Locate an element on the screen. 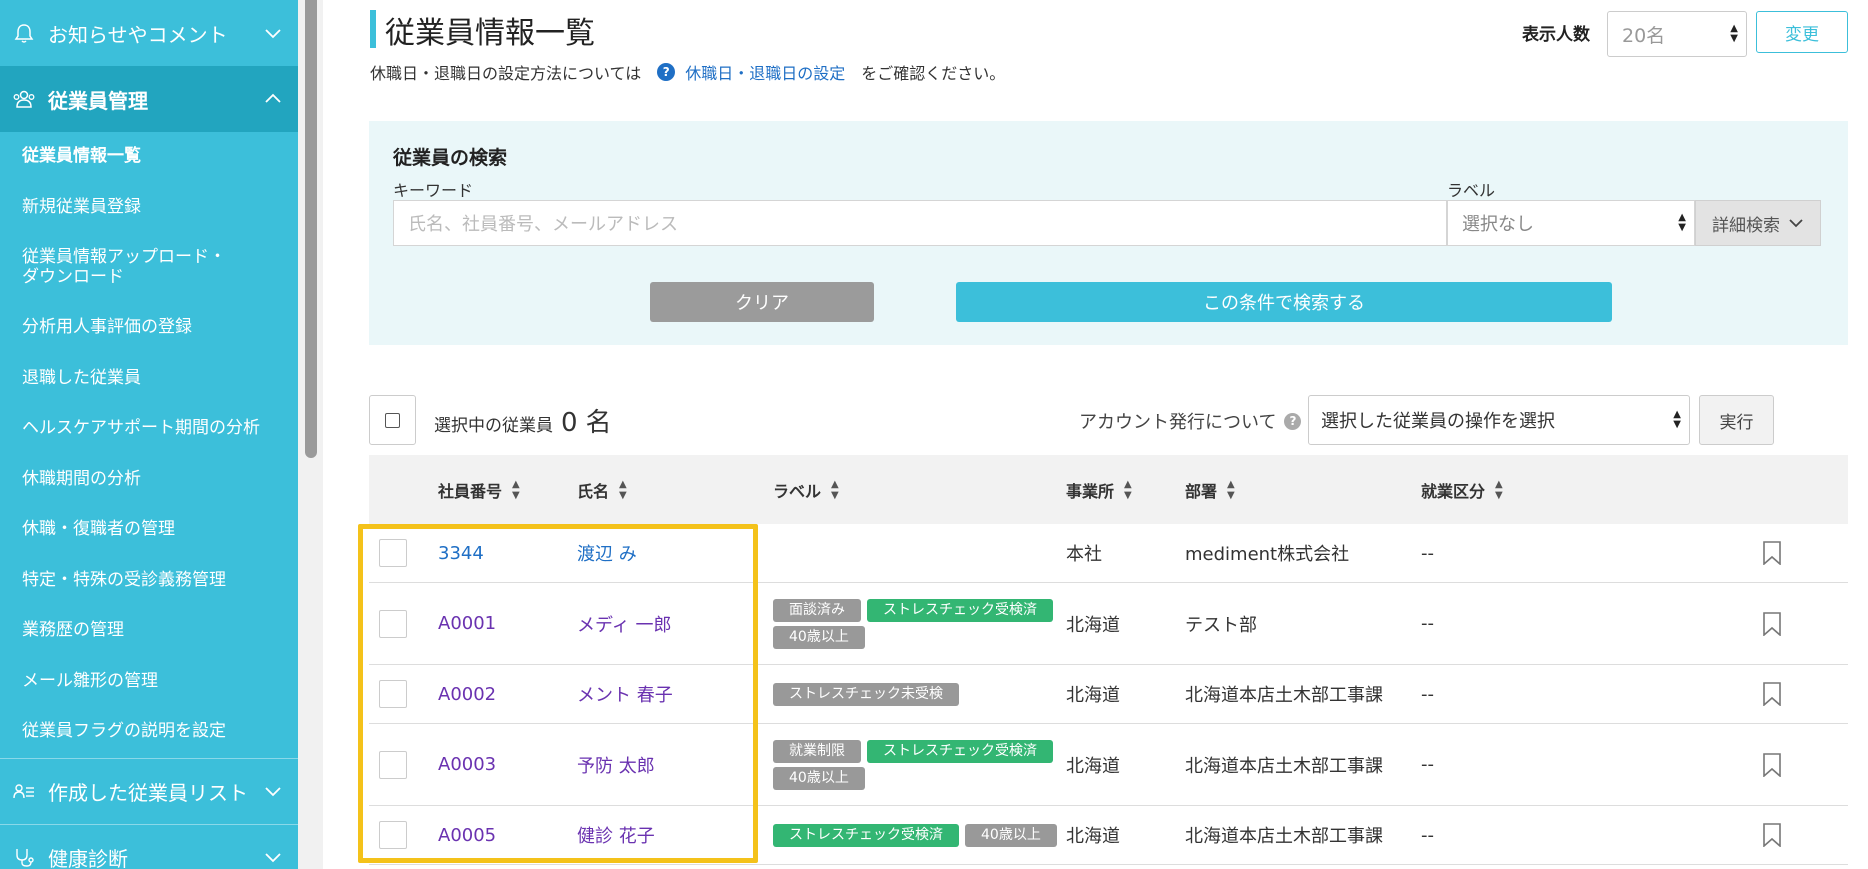  detail-search-button: 詳細検索 is located at coordinates (1758, 223).